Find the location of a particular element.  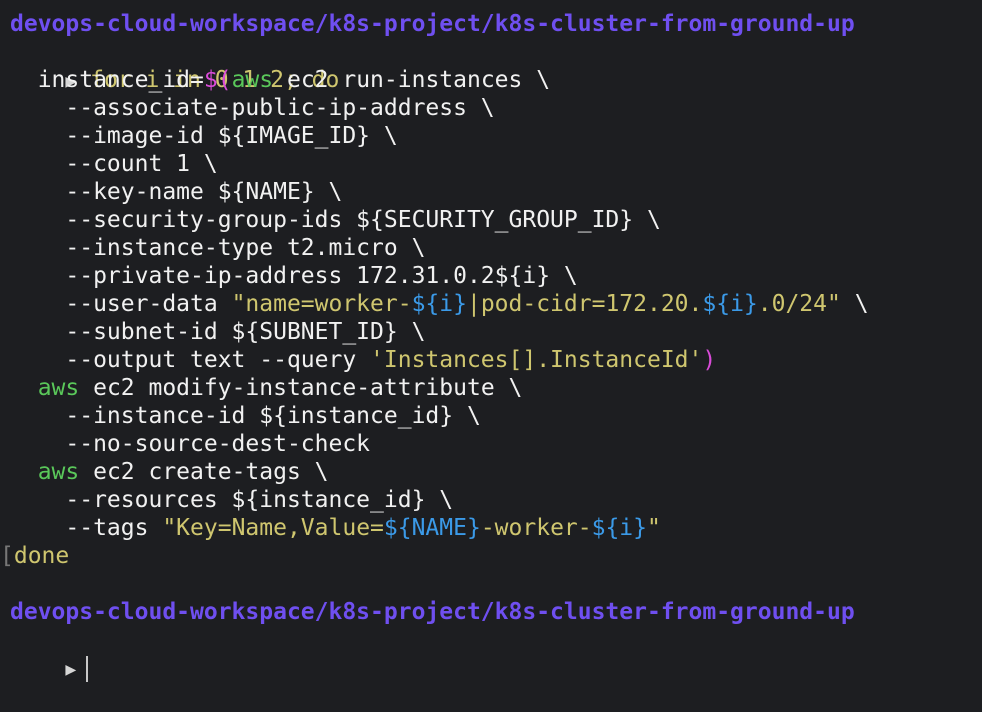

code-line-15: --no-source-dest-check is located at coordinates (190, 444).